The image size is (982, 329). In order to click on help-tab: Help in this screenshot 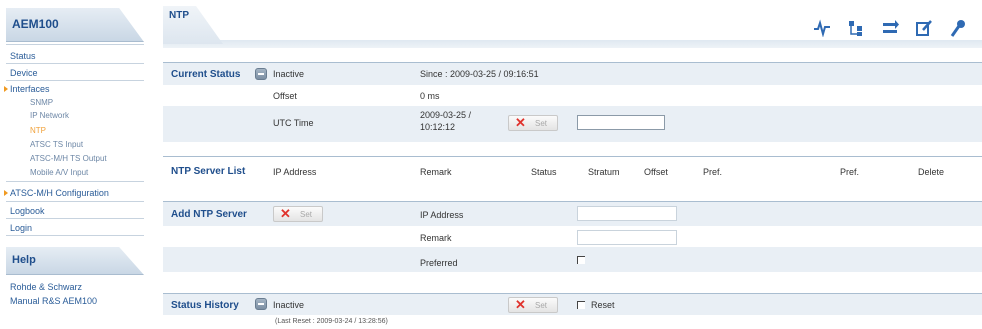, I will do `click(75, 261)`.